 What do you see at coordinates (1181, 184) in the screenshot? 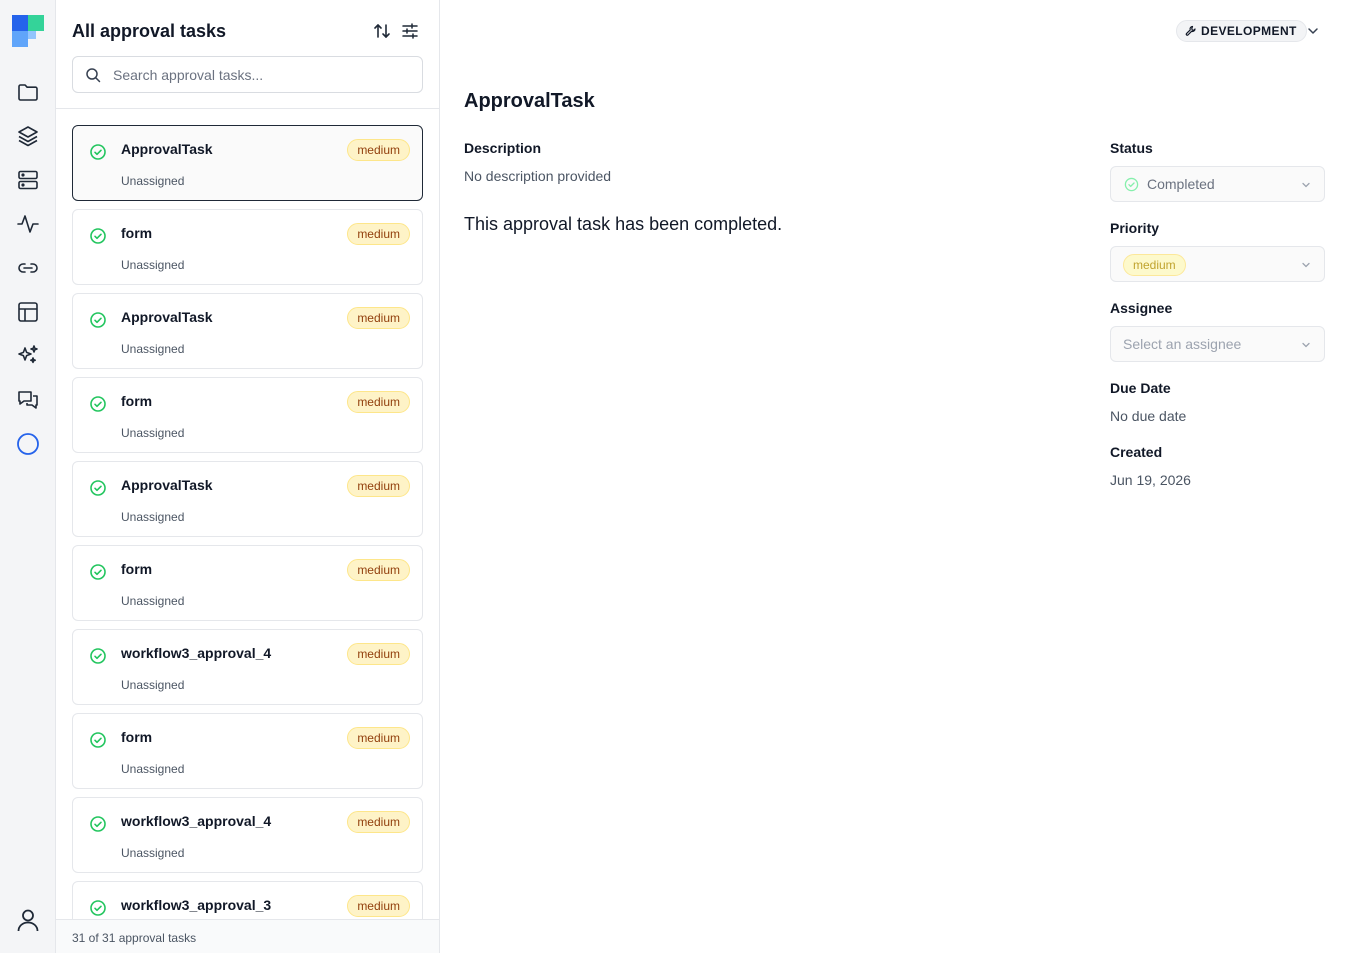
I see `status-value: Completed` at bounding box center [1181, 184].